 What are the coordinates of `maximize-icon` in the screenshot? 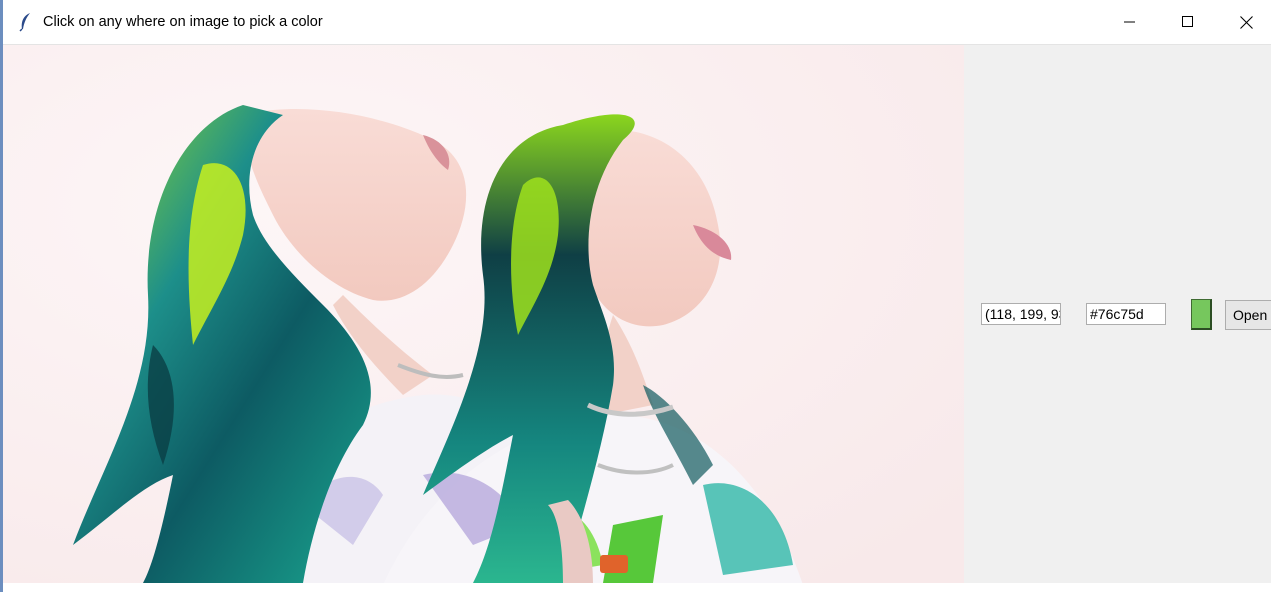 It's located at (1187, 21).